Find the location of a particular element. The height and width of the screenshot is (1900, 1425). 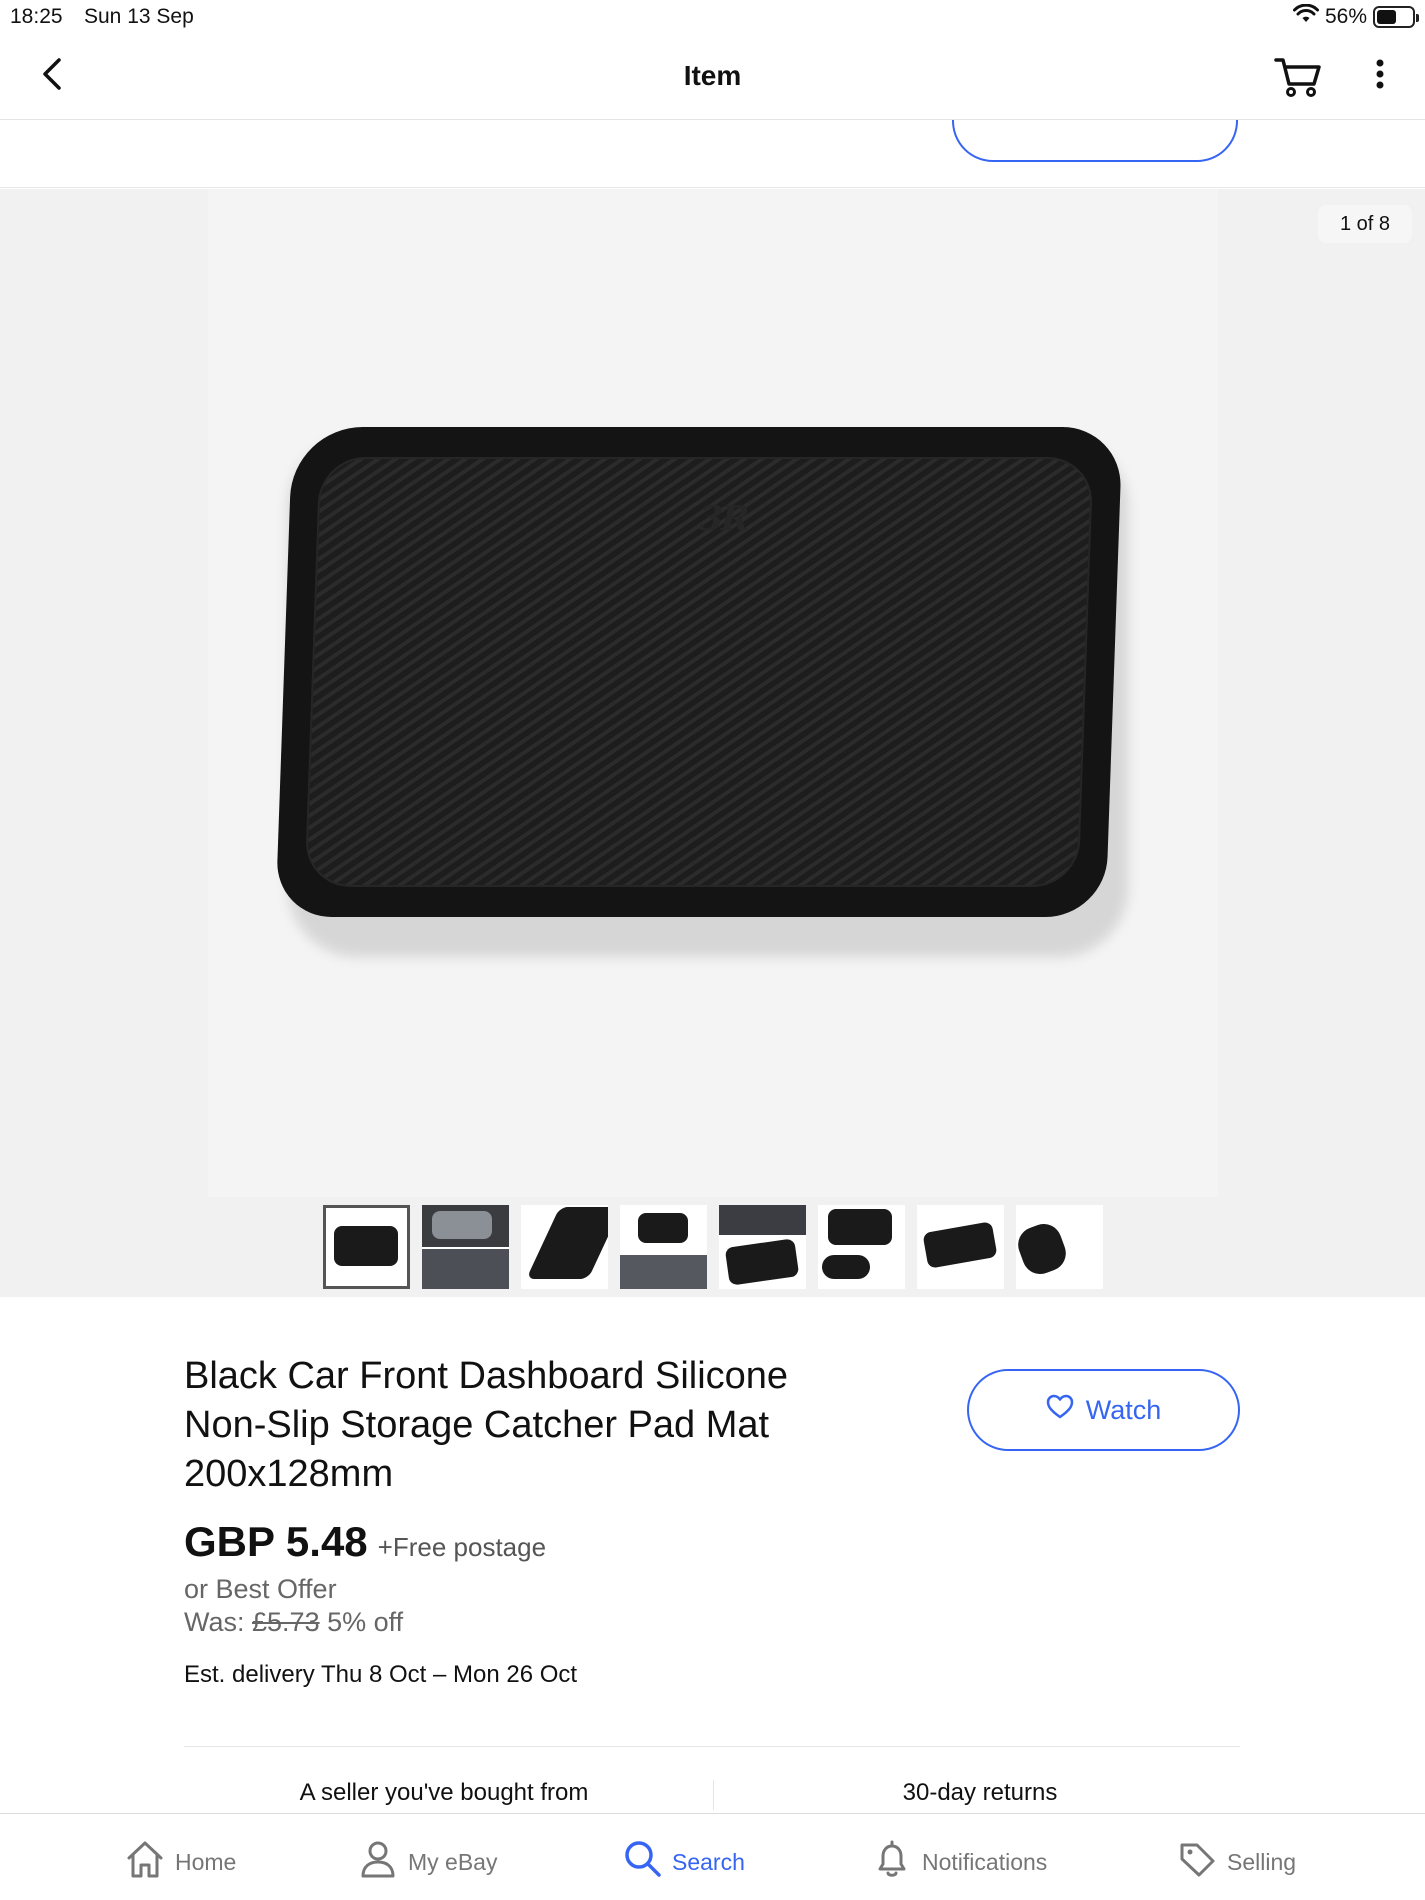

delivery-label: Est. delivery is located at coordinates (249, 1674).